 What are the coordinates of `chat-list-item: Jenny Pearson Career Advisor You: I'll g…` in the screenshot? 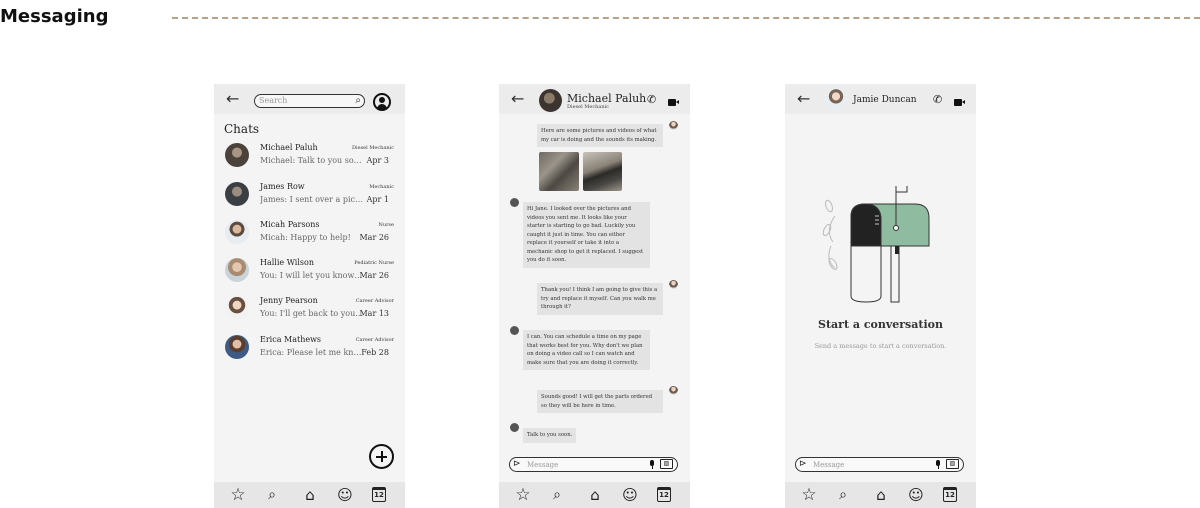 It's located at (309, 314).